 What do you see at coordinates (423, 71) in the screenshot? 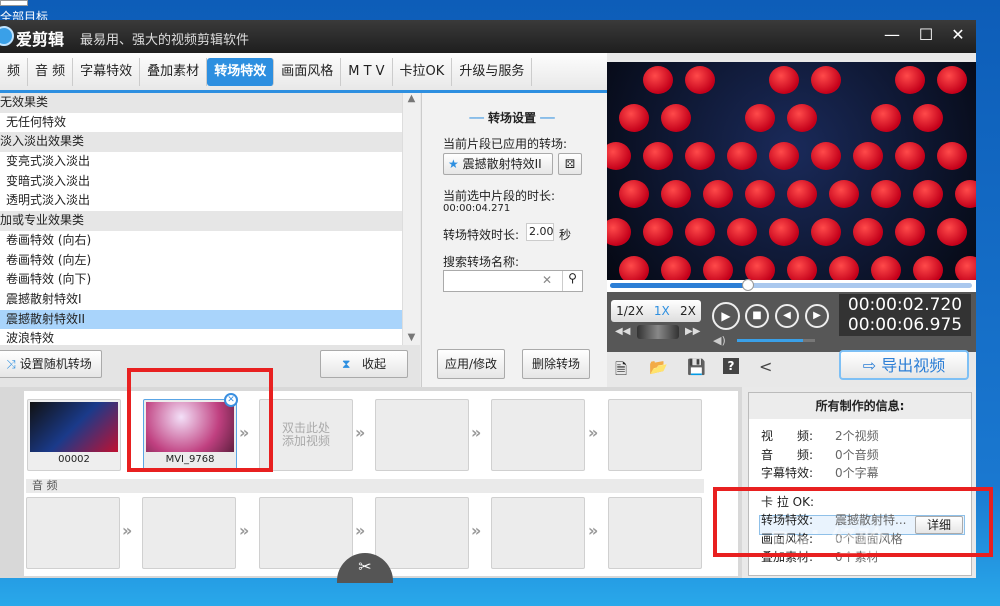
I see `tab-7: 卡拉OK` at bounding box center [423, 71].